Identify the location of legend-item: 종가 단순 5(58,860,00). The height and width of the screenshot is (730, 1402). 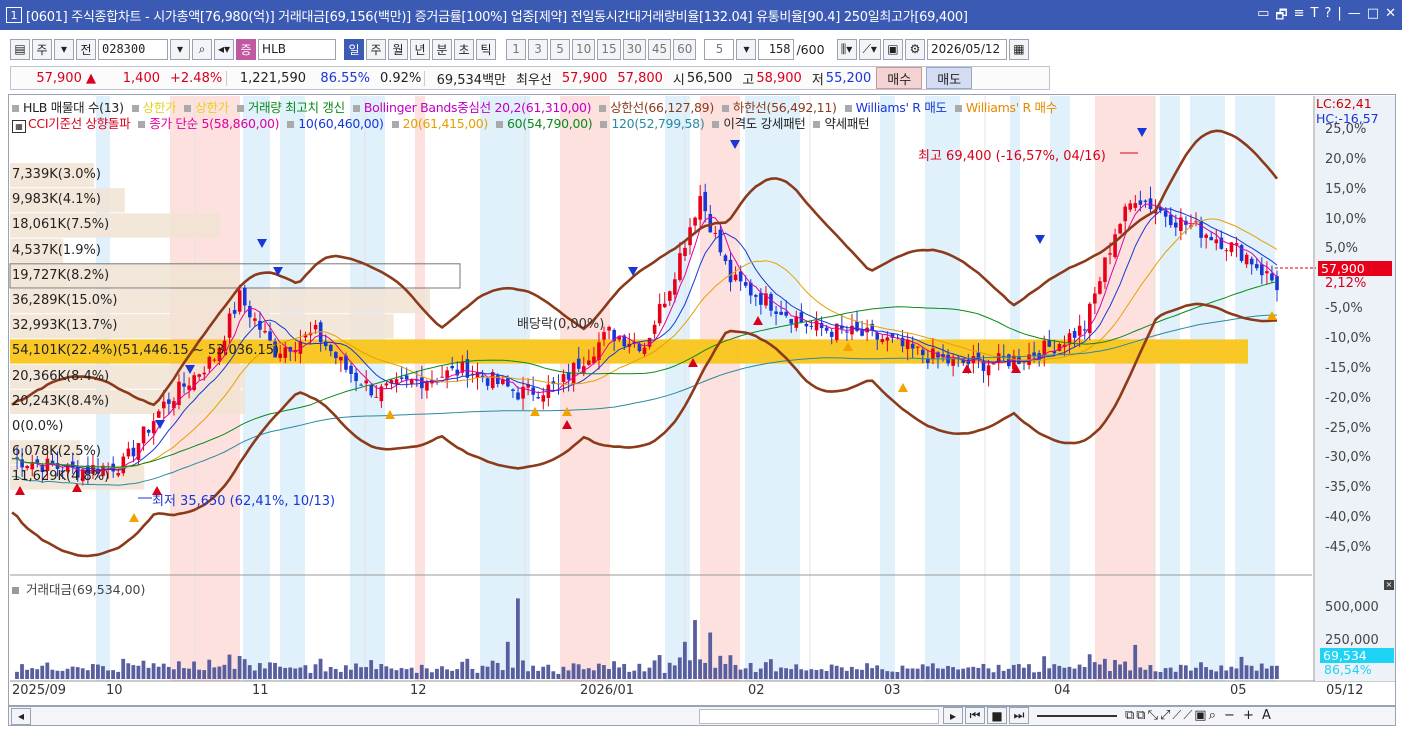
(210, 123).